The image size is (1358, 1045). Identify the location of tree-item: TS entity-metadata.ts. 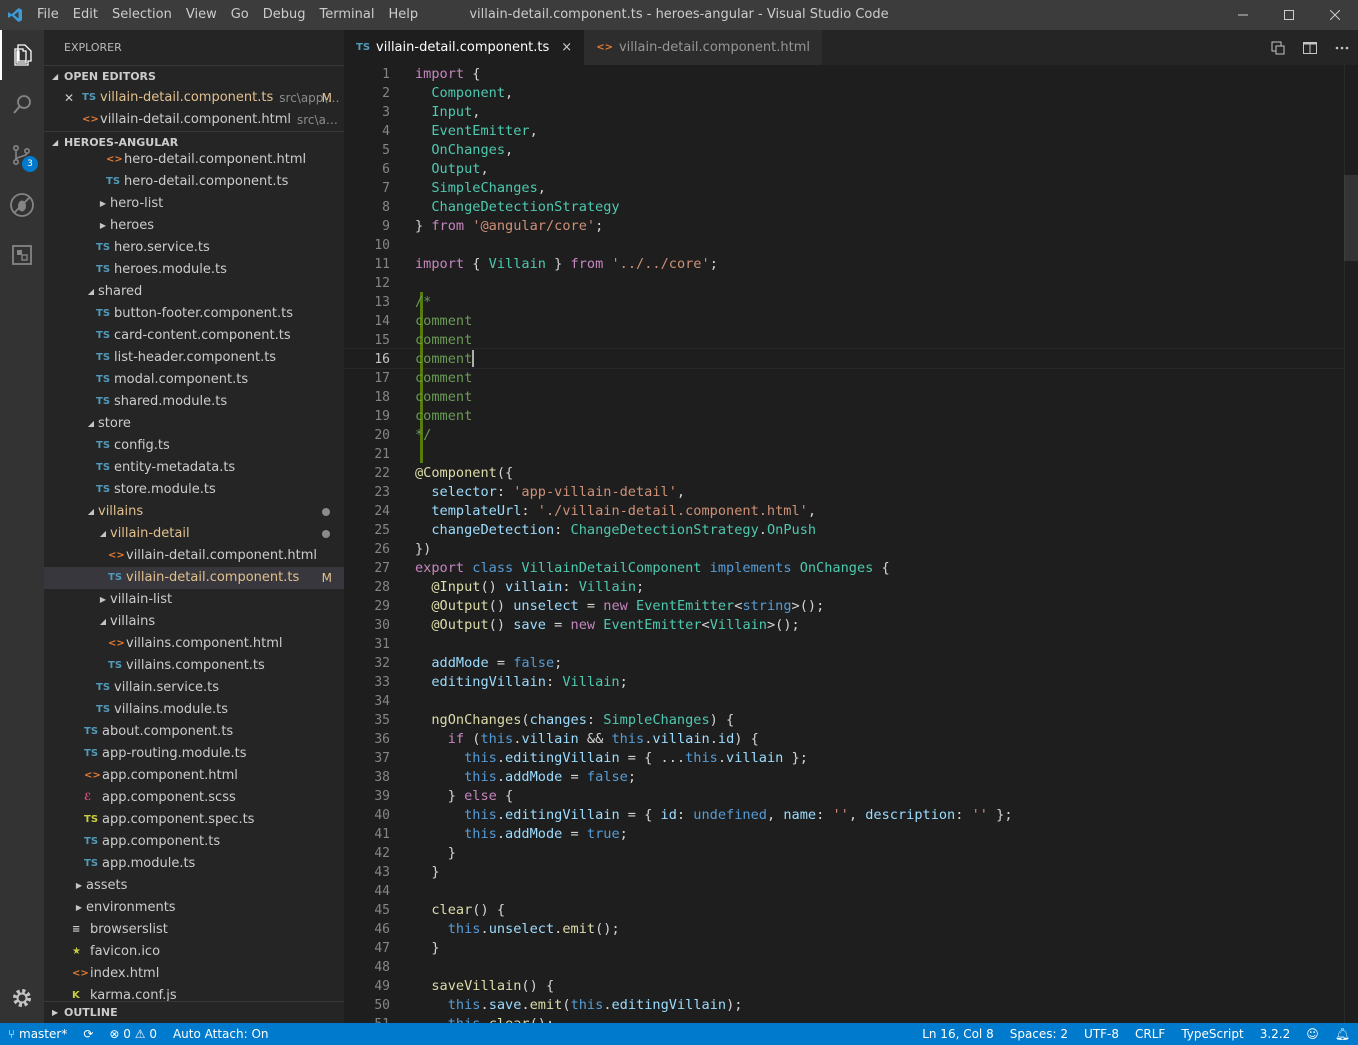
(194, 468).